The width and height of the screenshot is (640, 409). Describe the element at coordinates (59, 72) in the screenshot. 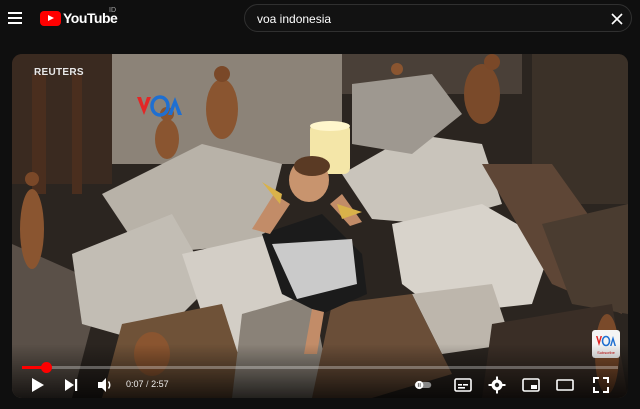

I see `reuters-watermark: REUTERS` at that location.